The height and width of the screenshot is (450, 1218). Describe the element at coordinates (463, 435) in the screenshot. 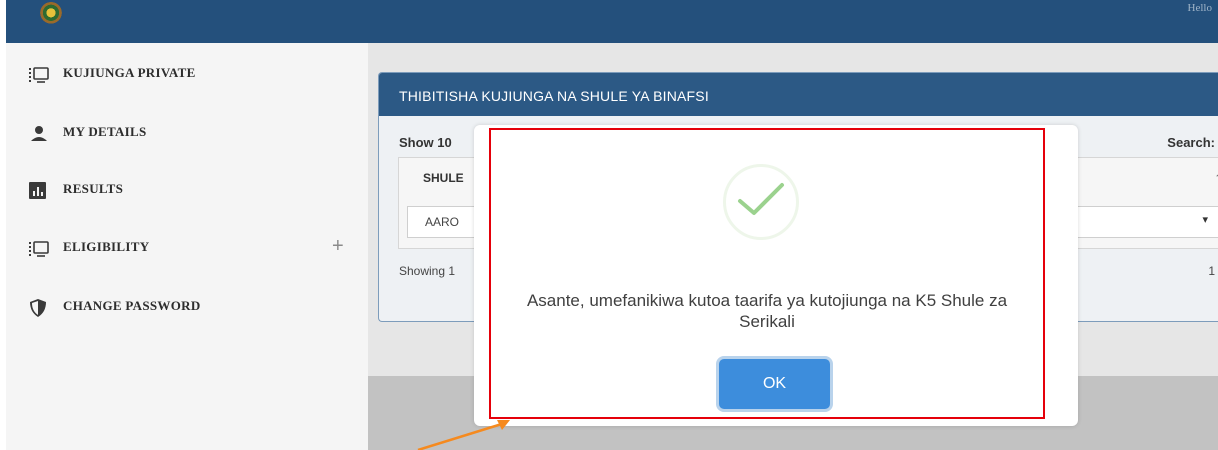

I see `annotation-arrow` at that location.